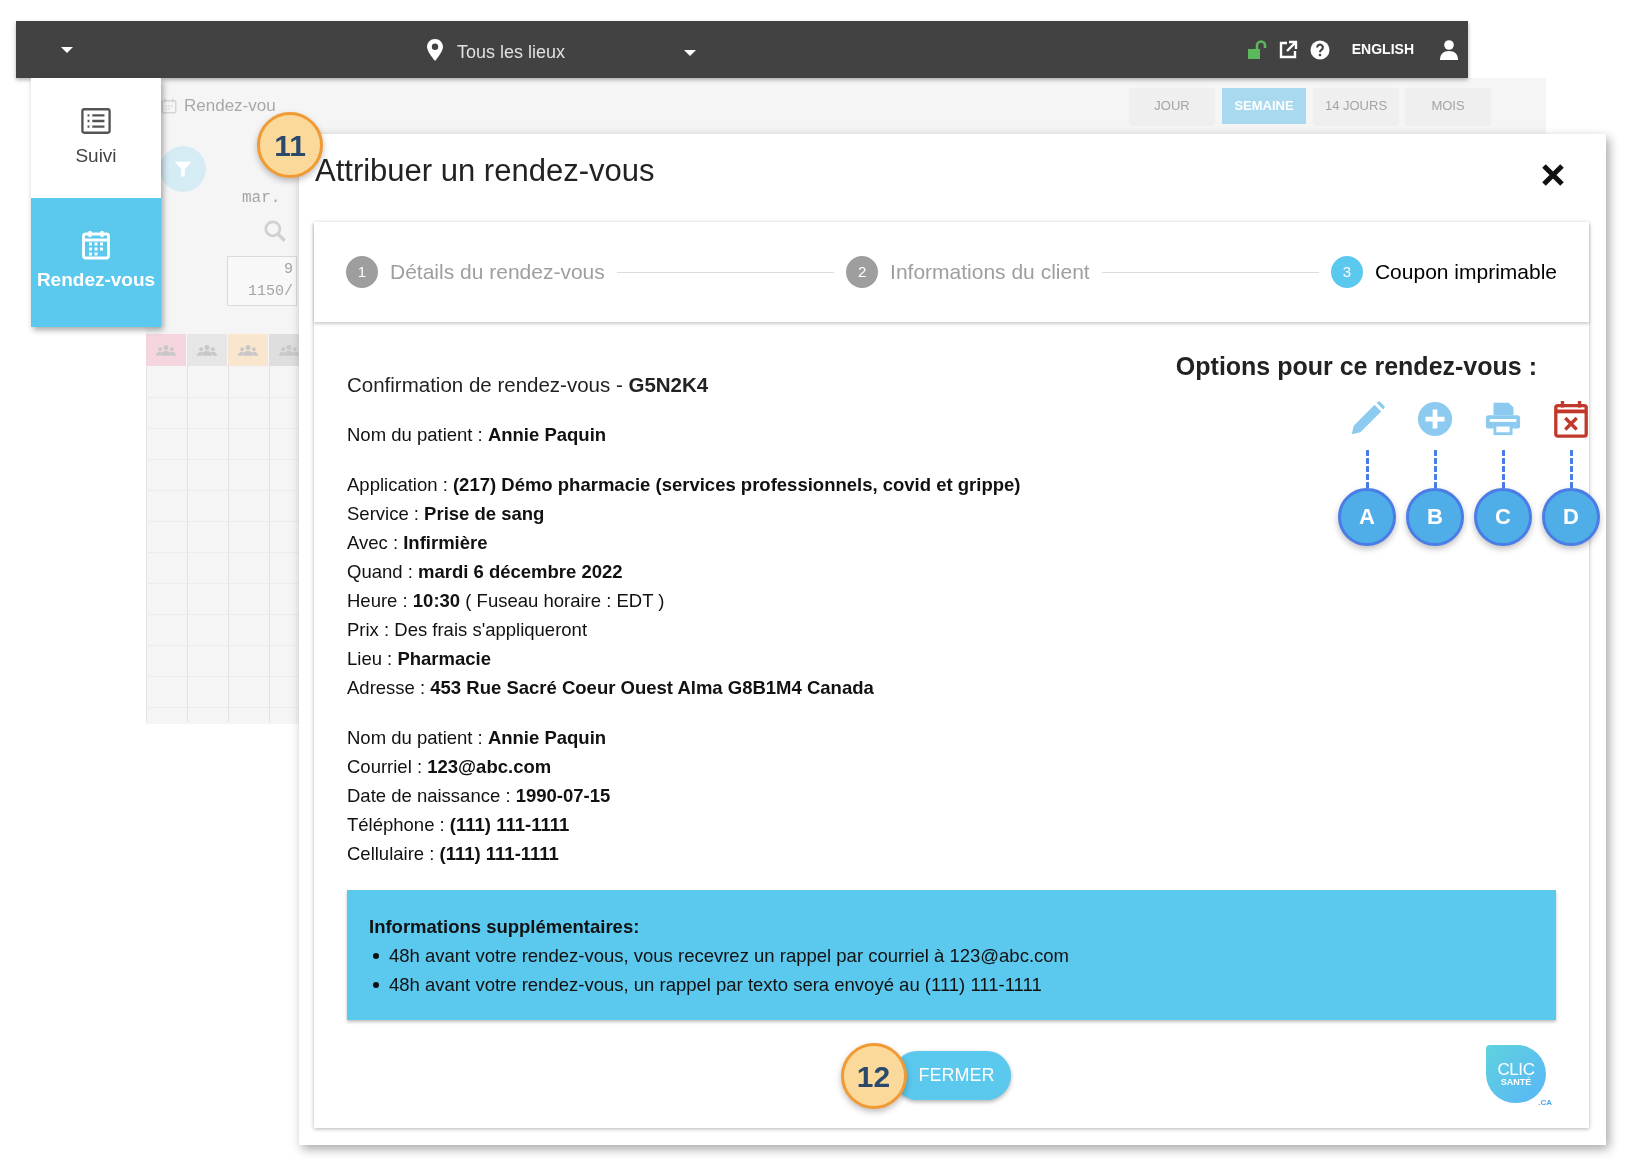  Describe the element at coordinates (1571, 418) in the screenshot. I see `calendar-x-icon` at that location.